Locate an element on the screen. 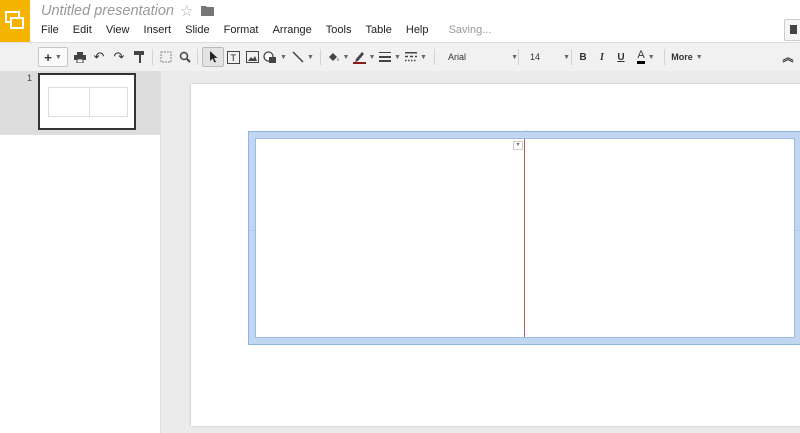 This screenshot has width=800, height=433. select-tool-button is located at coordinates (213, 57).